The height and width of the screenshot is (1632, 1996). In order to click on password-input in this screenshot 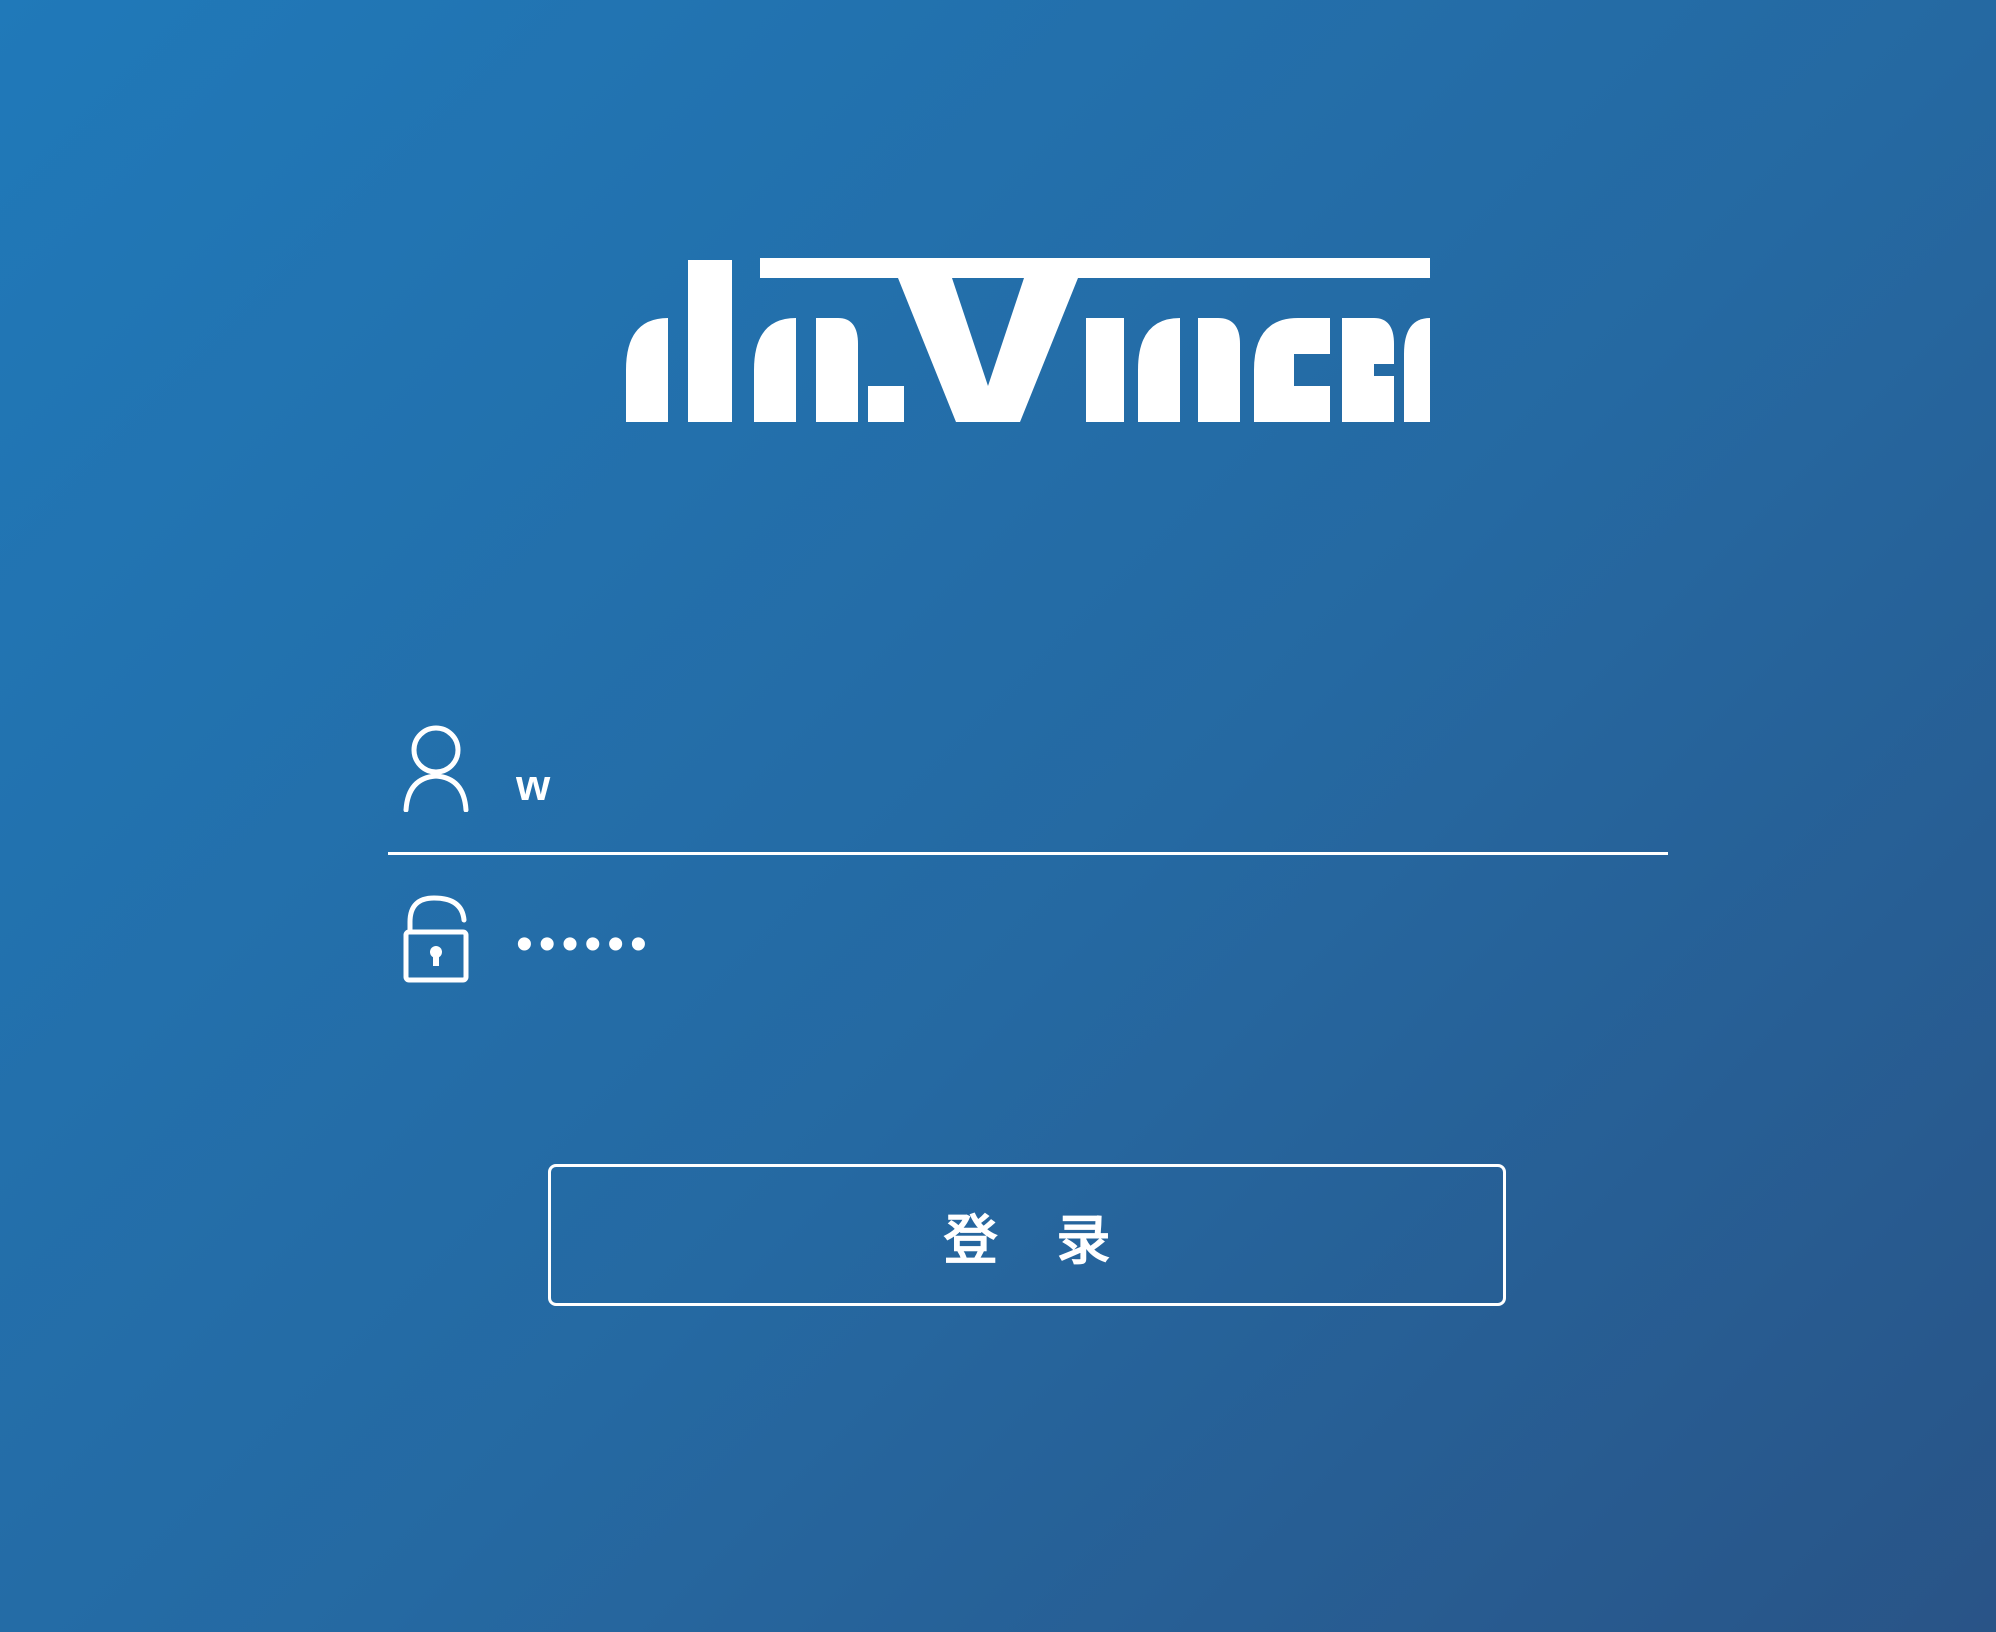, I will do `click(1066, 944)`.